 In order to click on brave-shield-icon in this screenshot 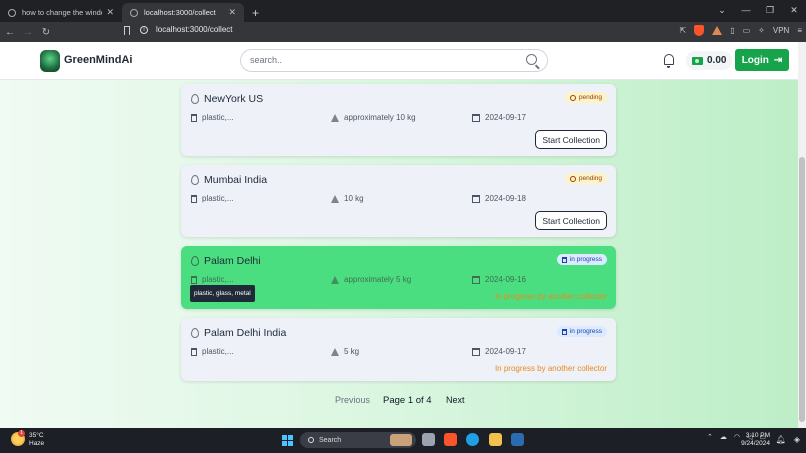, I will do `click(699, 30)`.